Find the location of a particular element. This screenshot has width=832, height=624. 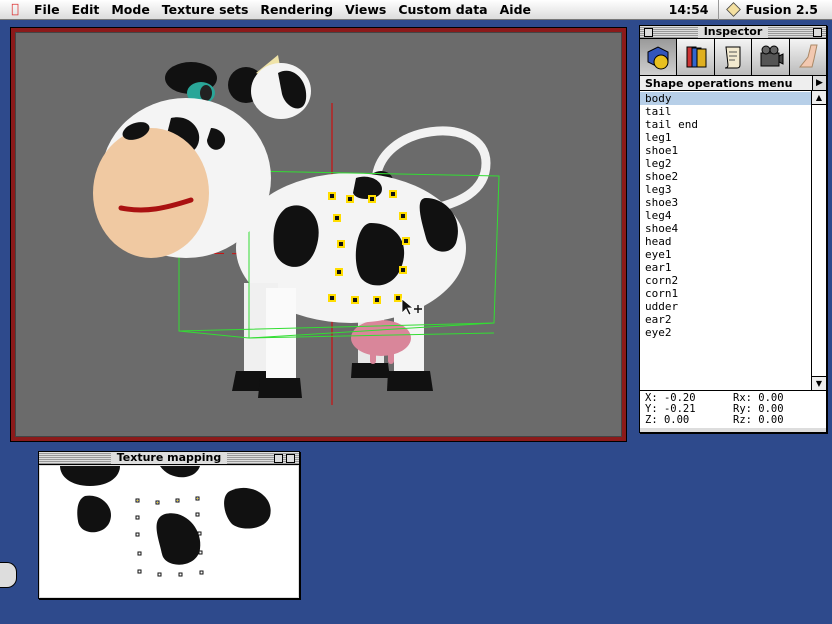

texture-canvas is located at coordinates (169, 531).